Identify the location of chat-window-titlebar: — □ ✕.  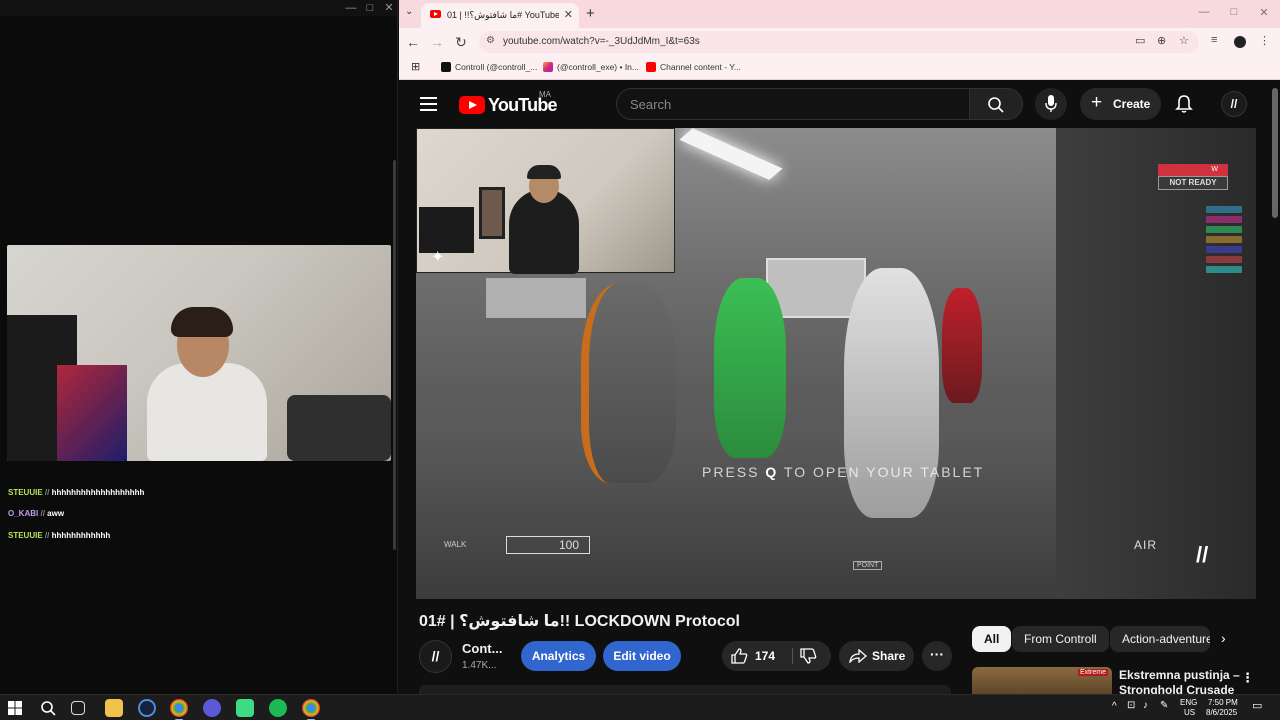
(198, 8).